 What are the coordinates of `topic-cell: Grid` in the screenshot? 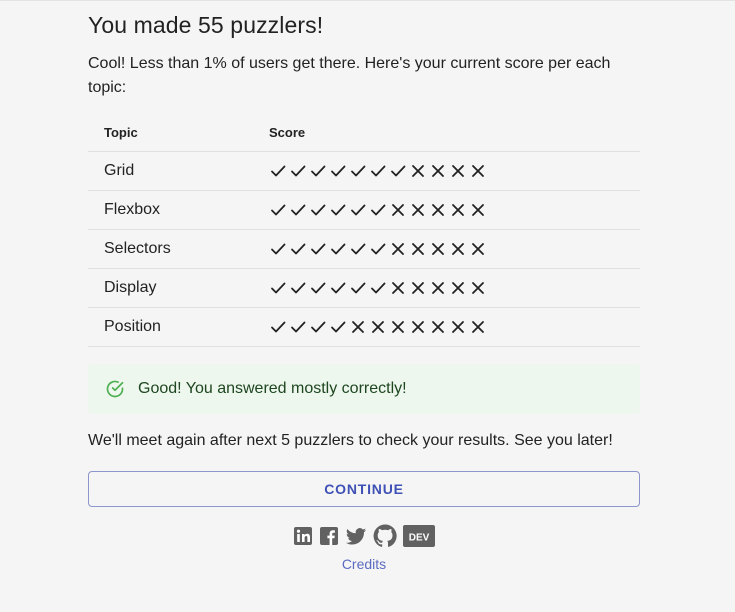 It's located at (178, 171).